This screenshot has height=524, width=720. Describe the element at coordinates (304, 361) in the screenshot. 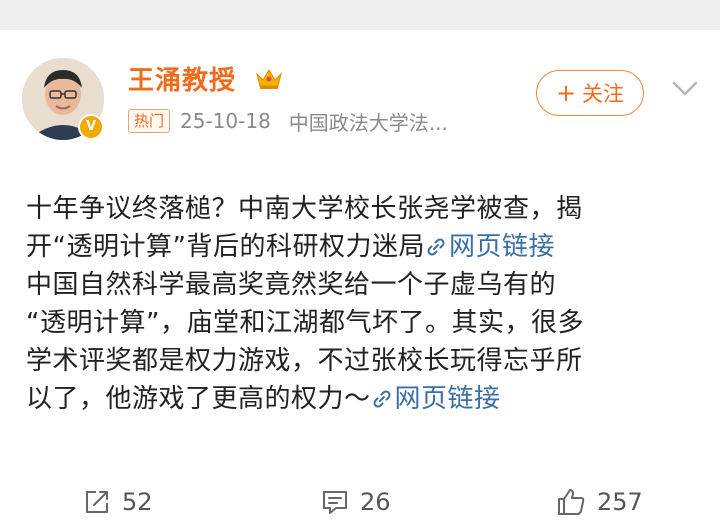

I see `post-line: 学术评奖都是权力游戏，不过张校长玩得忘乎所` at that location.